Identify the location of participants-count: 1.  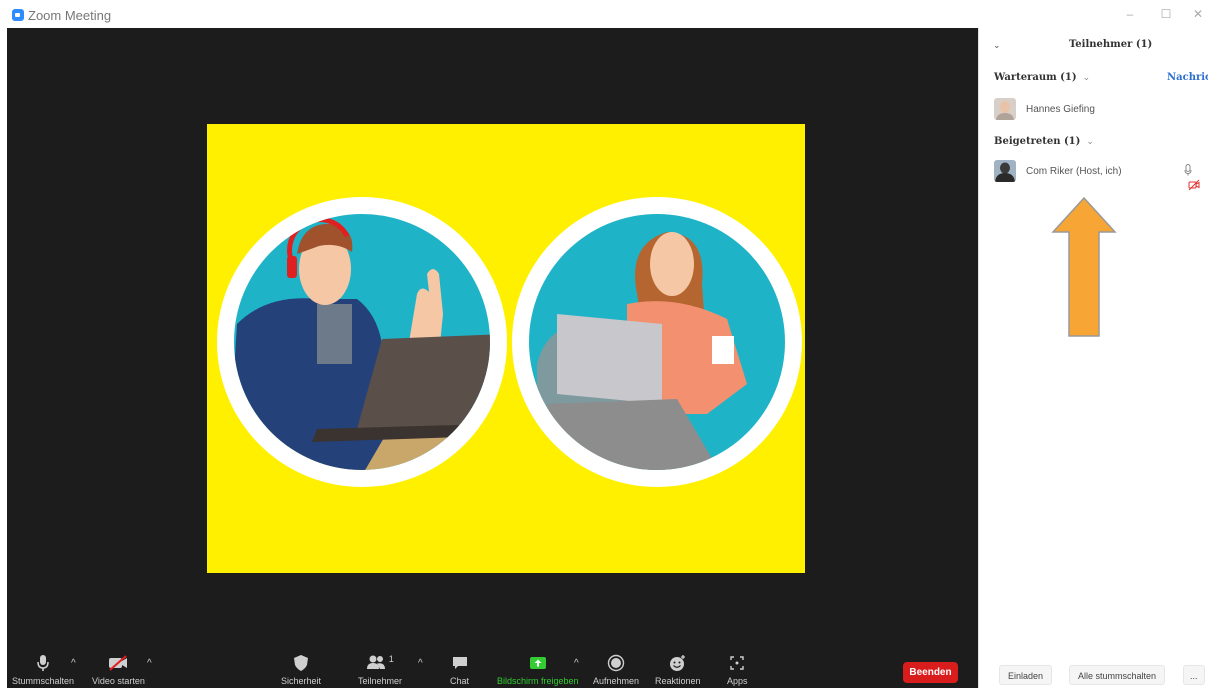
(391, 659).